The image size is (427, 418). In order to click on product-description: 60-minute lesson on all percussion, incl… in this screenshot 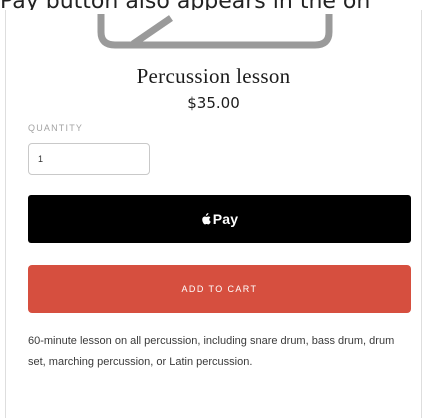, I will do `click(211, 351)`.